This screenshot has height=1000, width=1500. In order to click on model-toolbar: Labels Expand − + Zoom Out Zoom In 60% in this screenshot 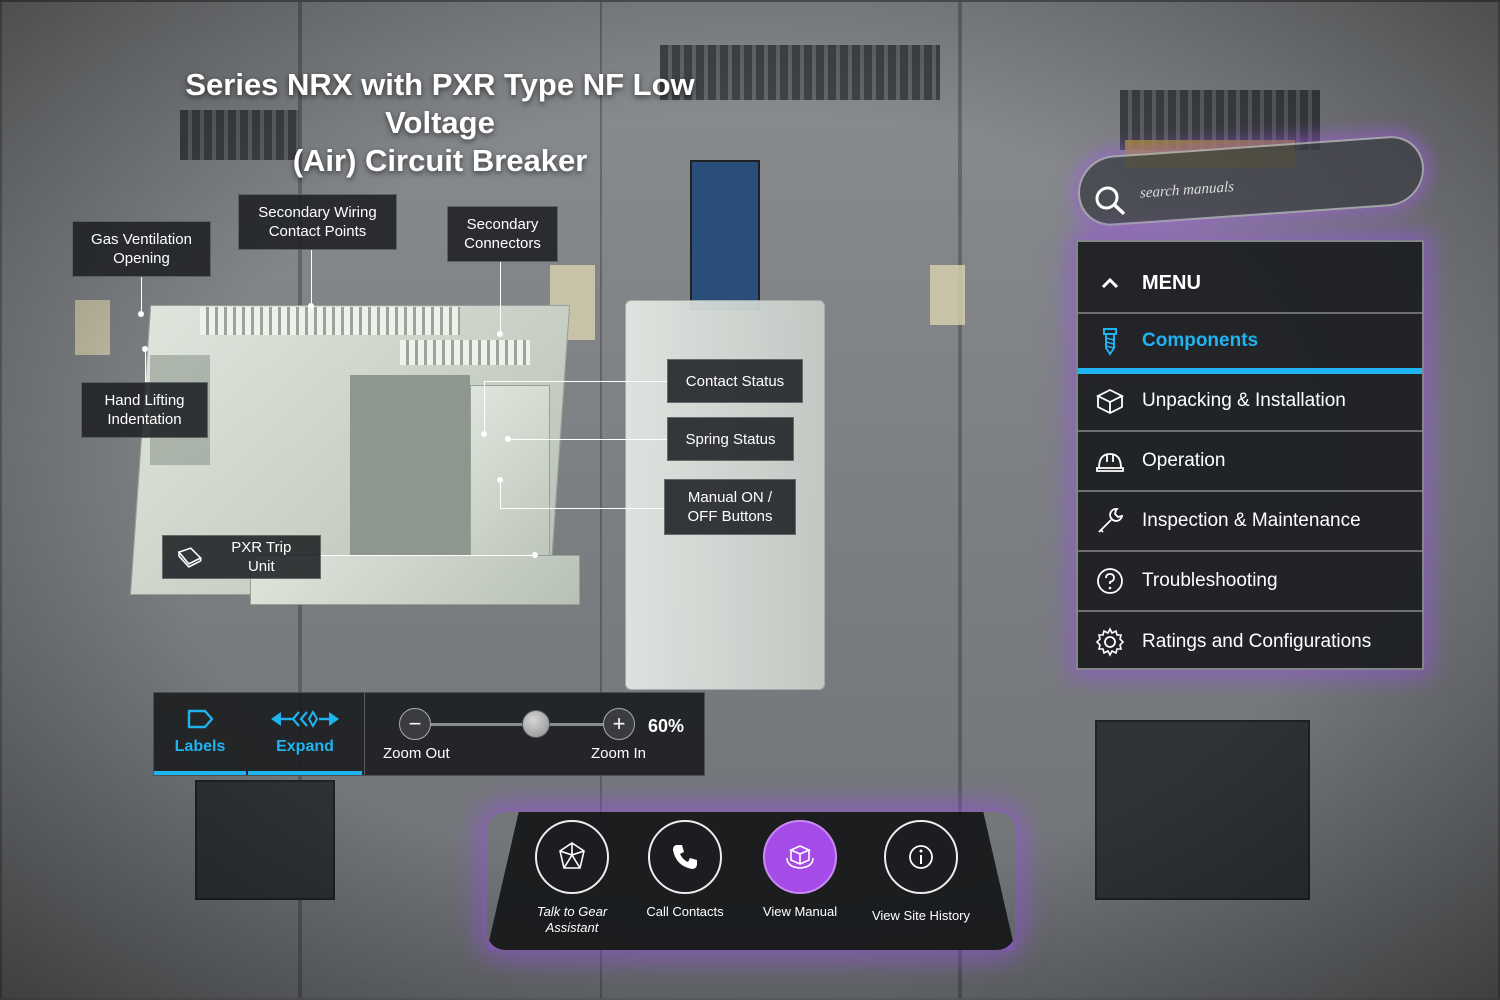, I will do `click(429, 734)`.